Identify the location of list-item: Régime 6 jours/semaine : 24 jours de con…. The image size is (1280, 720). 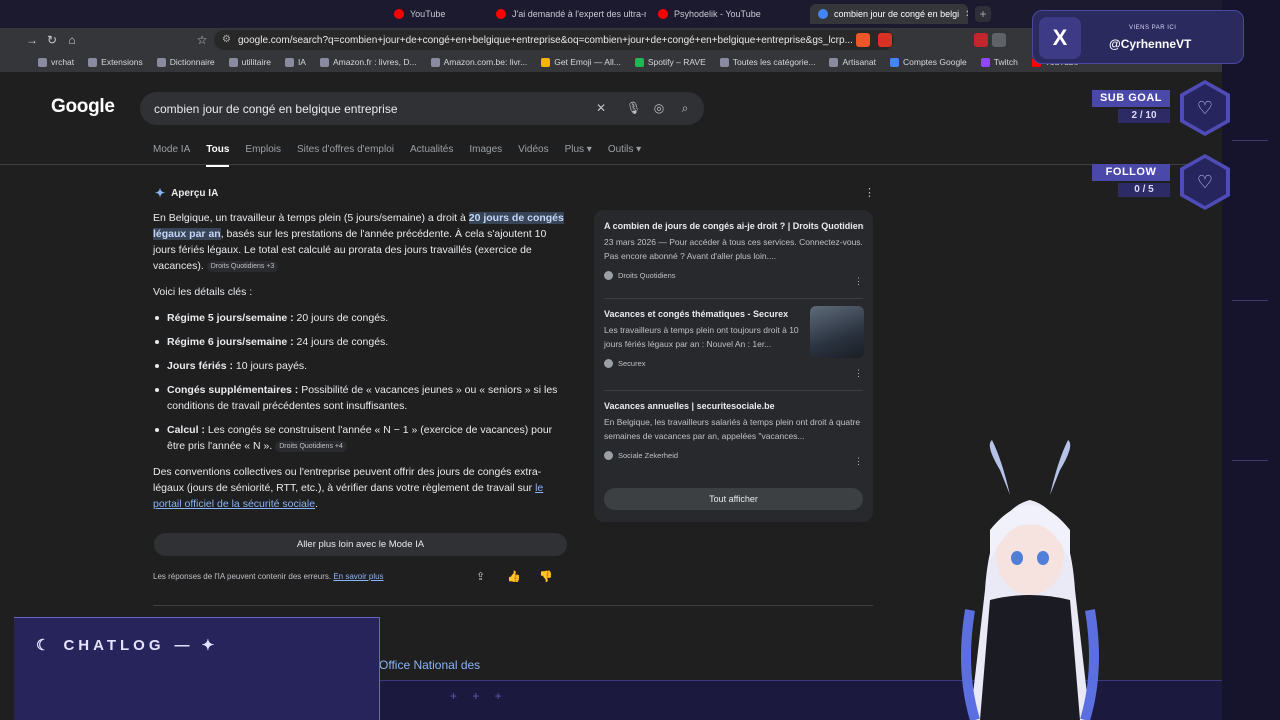
(360, 342).